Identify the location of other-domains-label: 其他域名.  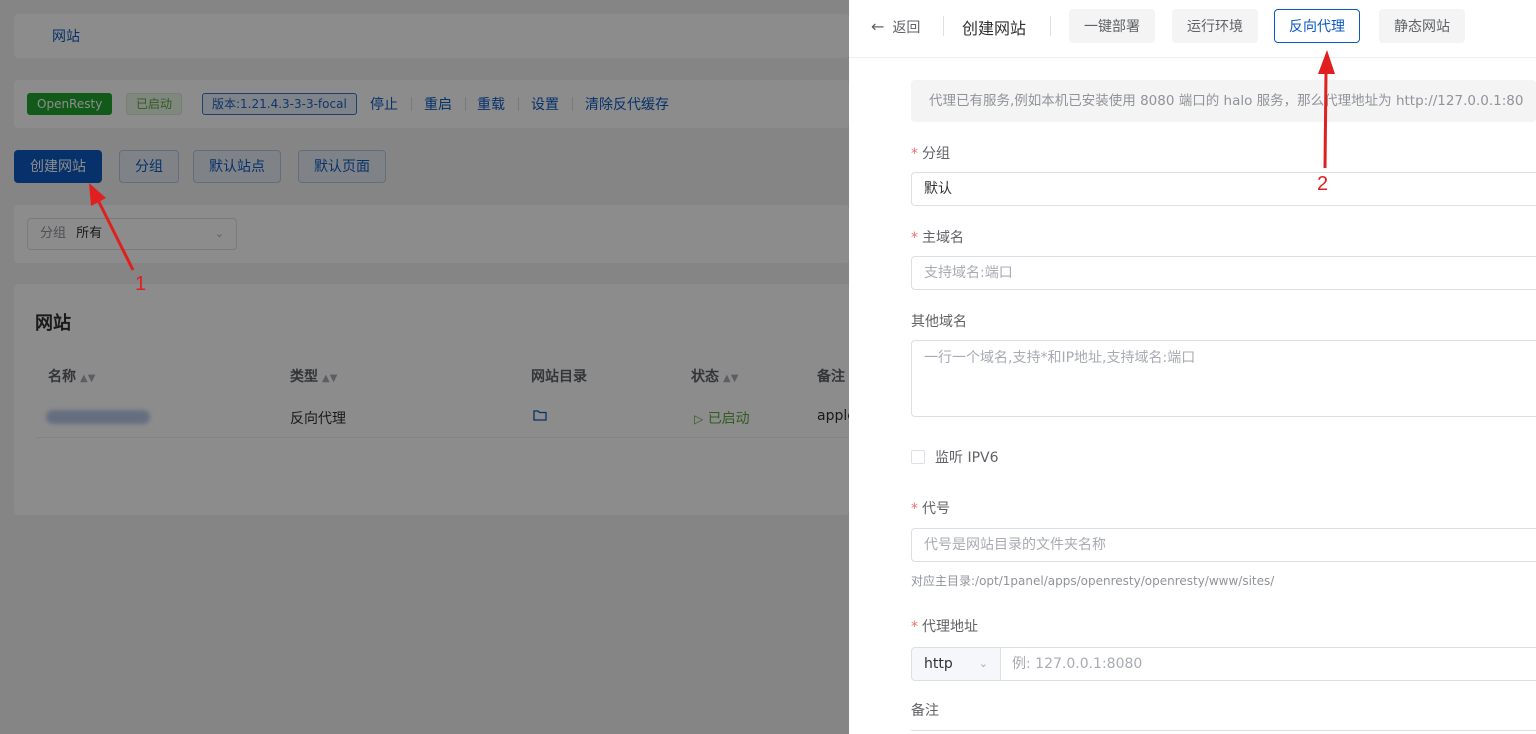
(939, 322).